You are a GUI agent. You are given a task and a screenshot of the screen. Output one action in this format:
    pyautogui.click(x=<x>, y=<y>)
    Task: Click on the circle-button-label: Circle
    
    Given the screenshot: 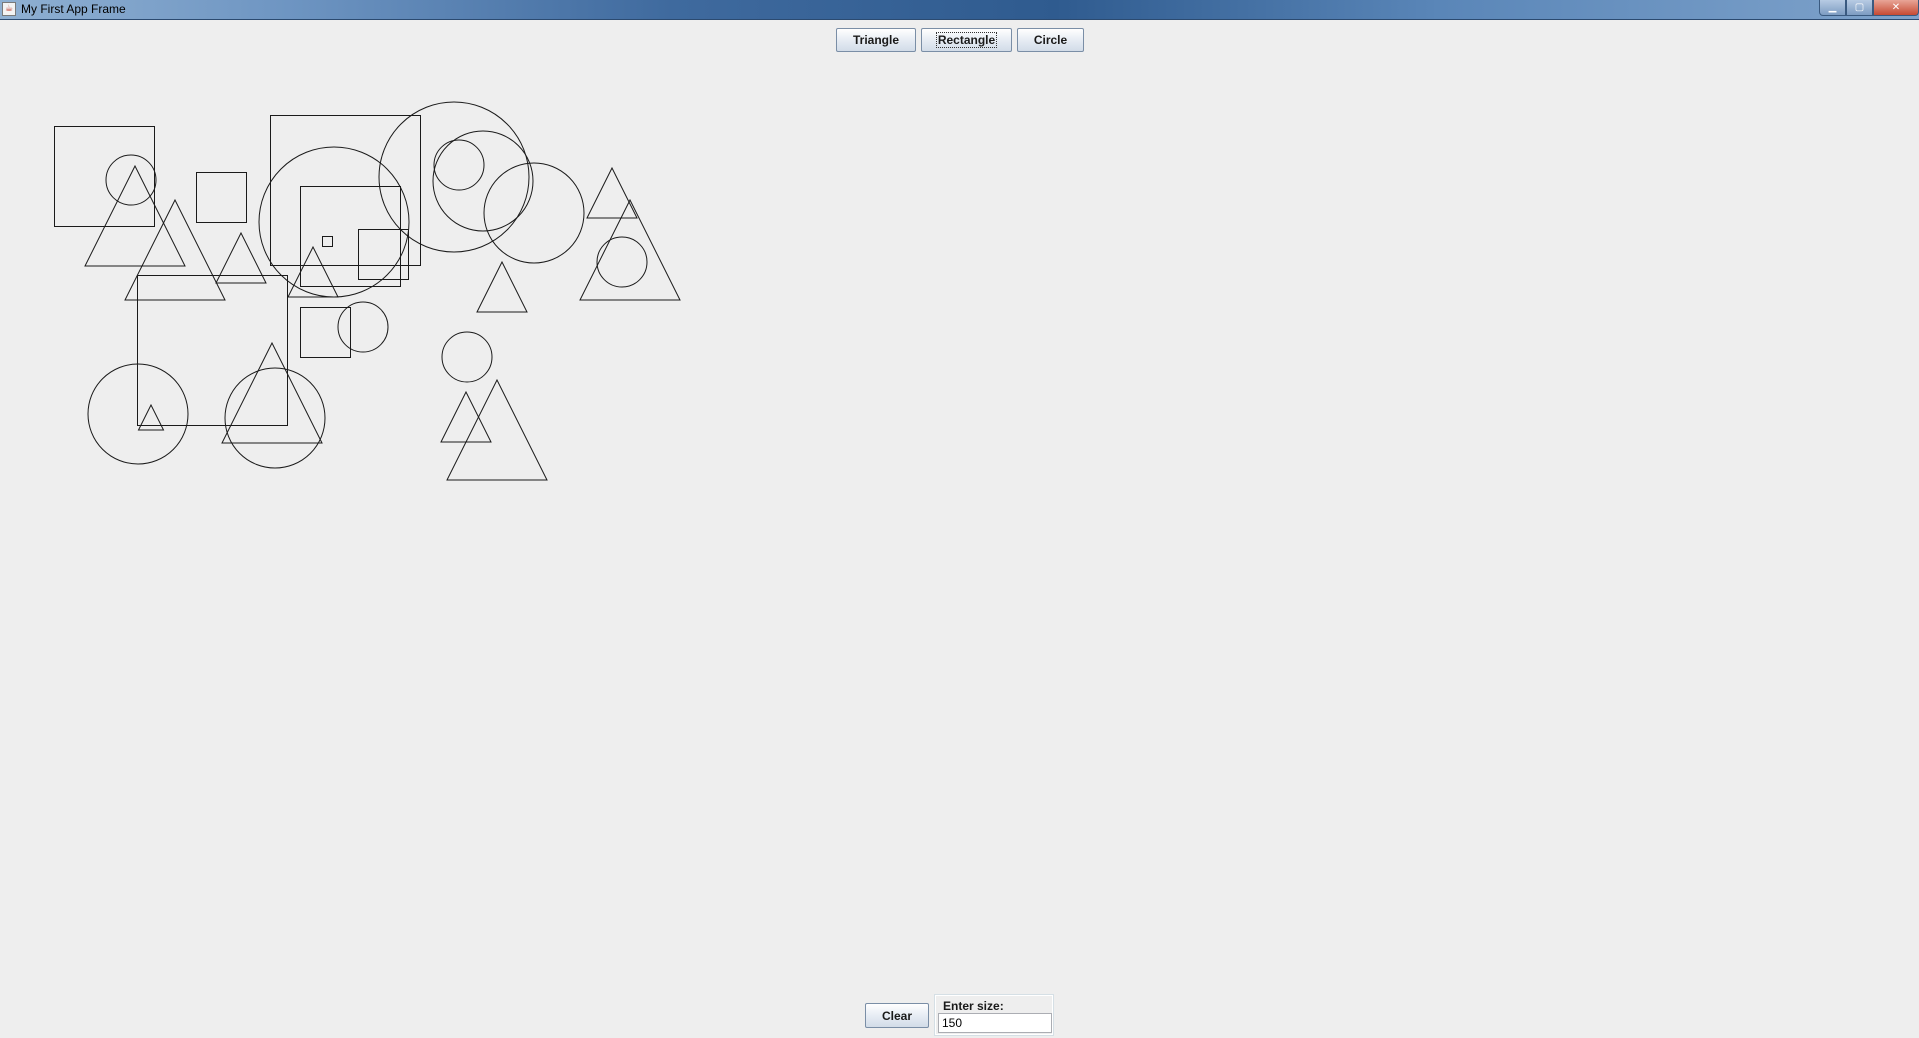 What is the action you would take?
    pyautogui.click(x=1050, y=40)
    